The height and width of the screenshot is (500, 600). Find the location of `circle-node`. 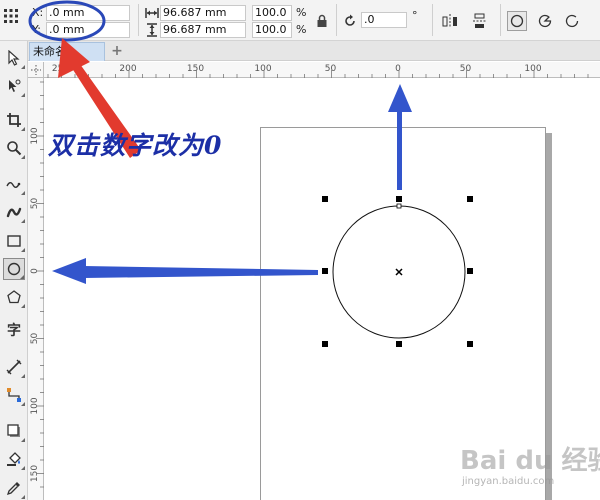

circle-node is located at coordinates (399, 206).